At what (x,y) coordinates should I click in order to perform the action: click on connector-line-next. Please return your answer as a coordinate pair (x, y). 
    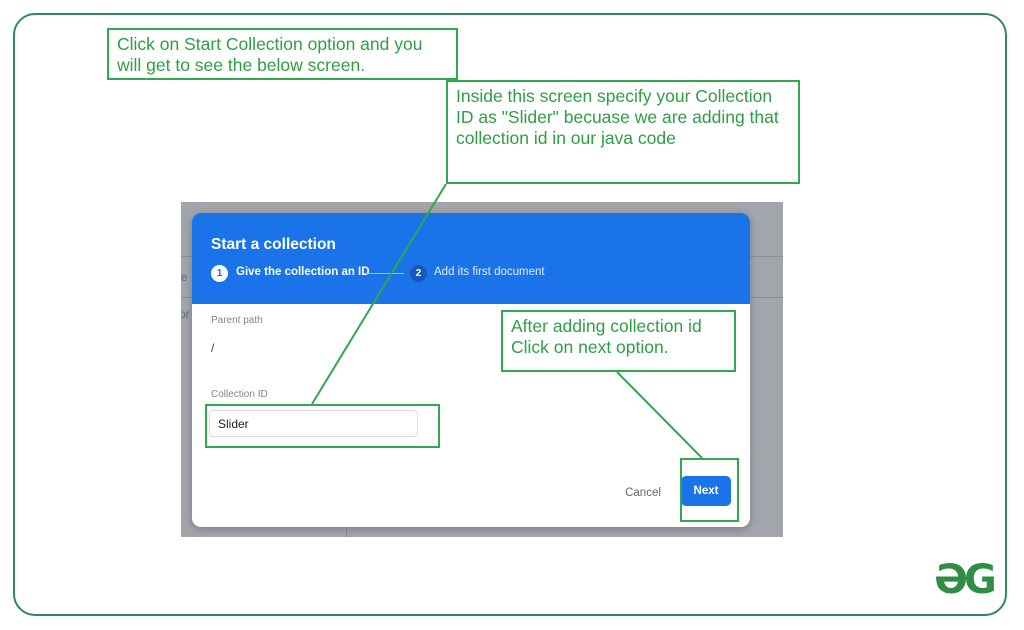
    Looking at the image, I should click on (659, 415).